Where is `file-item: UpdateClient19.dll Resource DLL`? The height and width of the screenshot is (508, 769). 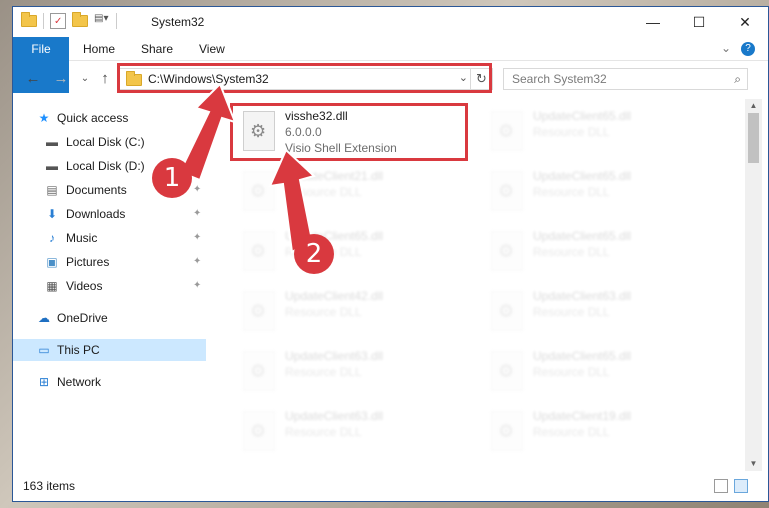 file-item: UpdateClient19.dll Resource DLL is located at coordinates (596, 433).